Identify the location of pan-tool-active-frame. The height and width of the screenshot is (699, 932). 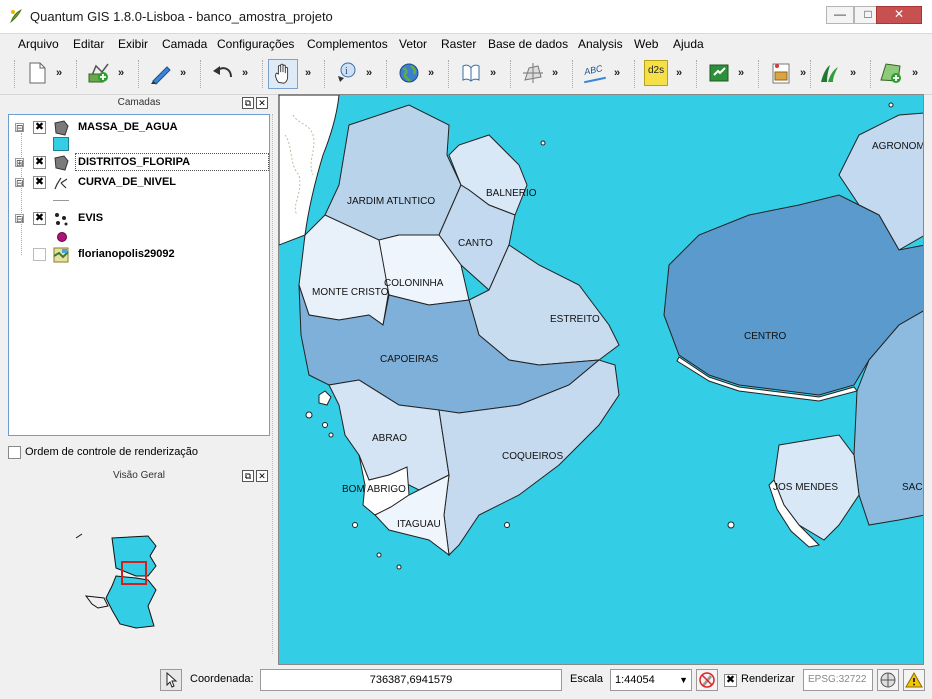
(283, 74).